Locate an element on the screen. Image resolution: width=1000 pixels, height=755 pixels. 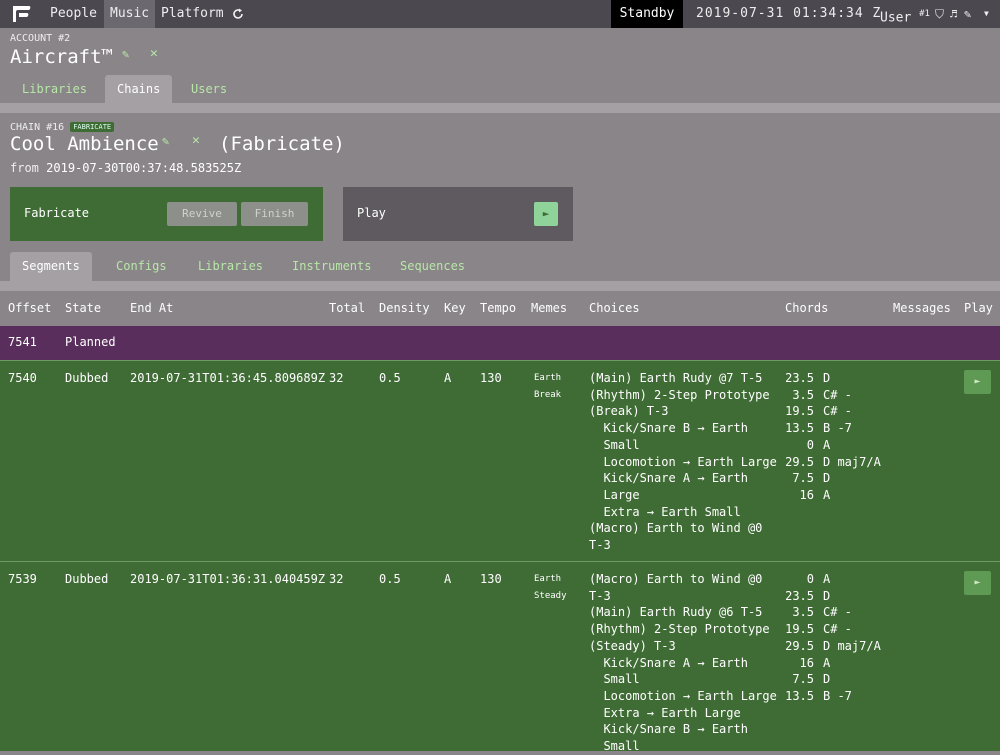
choice-line: (Break) T-3 is located at coordinates (629, 411).